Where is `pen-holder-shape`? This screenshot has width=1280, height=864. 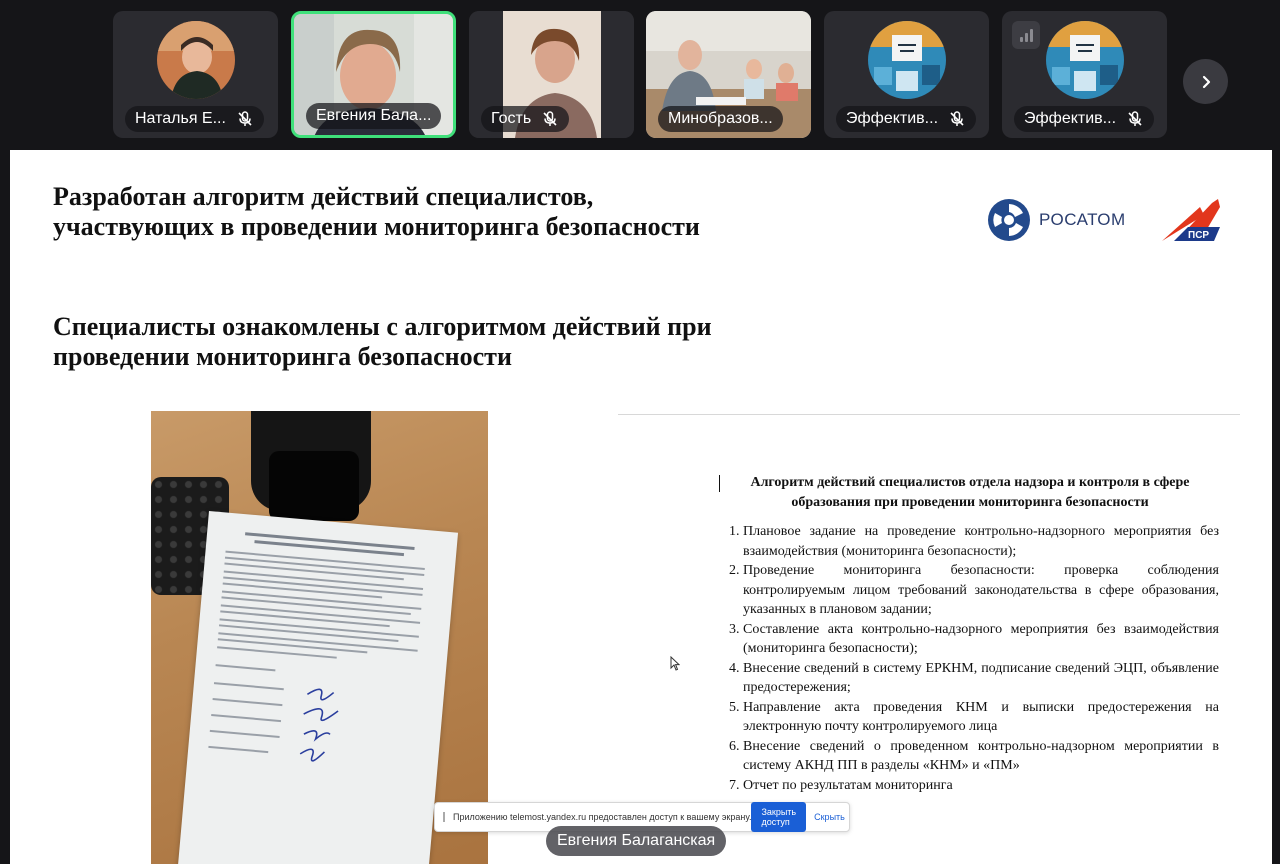 pen-holder-shape is located at coordinates (314, 486).